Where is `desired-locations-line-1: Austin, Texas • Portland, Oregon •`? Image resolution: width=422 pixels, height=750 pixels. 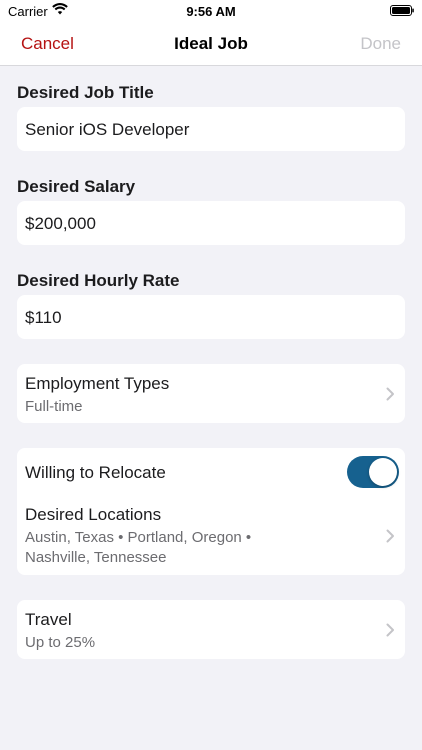 desired-locations-line-1: Austin, Texas • Portland, Oregon • is located at coordinates (138, 537).